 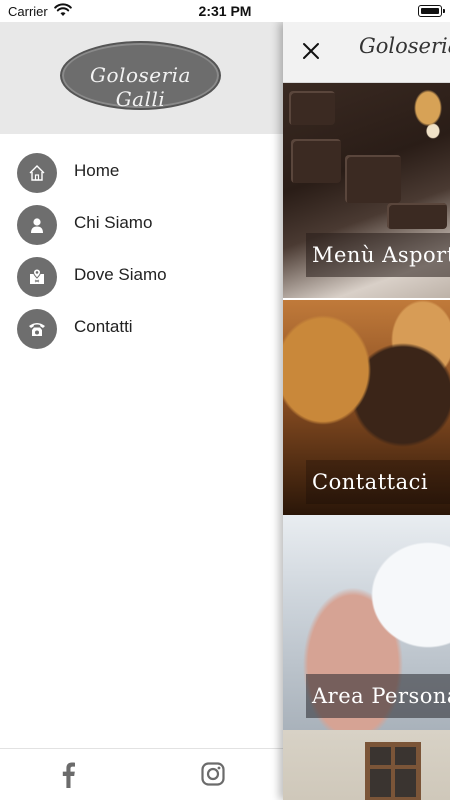 I want to click on close-icon, so click(x=311, y=51).